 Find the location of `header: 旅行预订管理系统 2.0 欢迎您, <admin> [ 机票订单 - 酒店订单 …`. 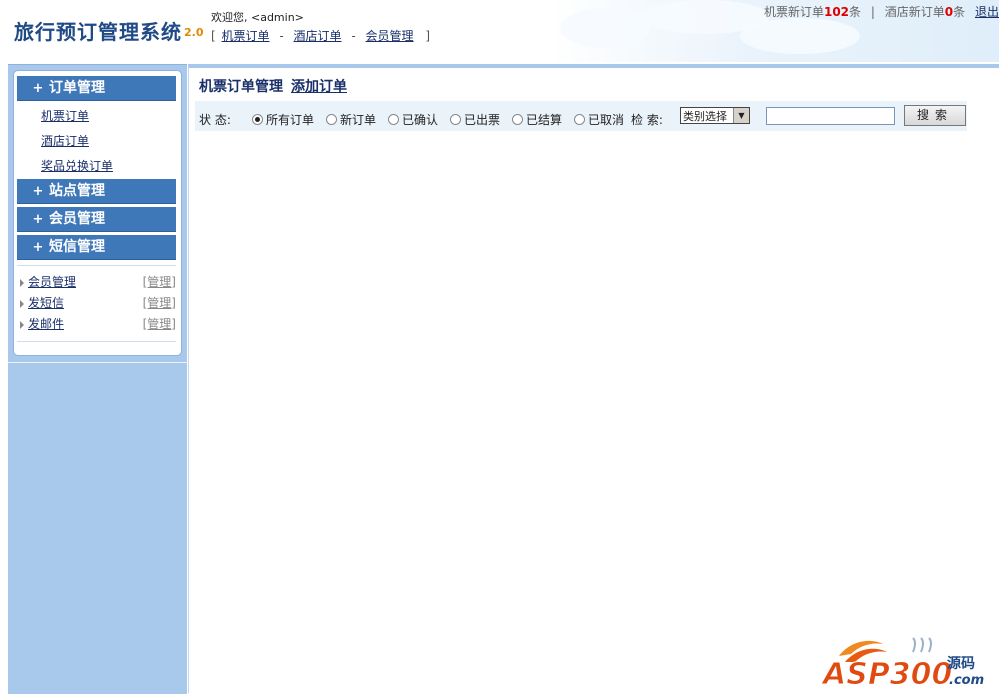

header: 旅行预订管理系统 2.0 欢迎您, <admin> [ 机票订单 - 酒店订单 … is located at coordinates (499, 31).